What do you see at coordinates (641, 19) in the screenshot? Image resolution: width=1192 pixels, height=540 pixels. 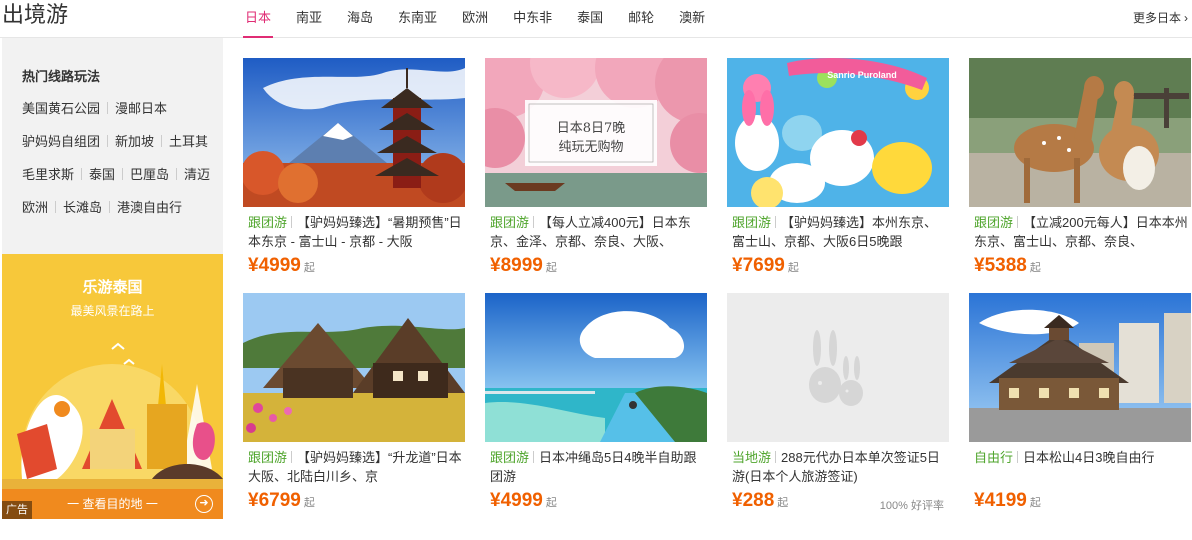 I see `tab-cruise: 邮轮` at bounding box center [641, 19].